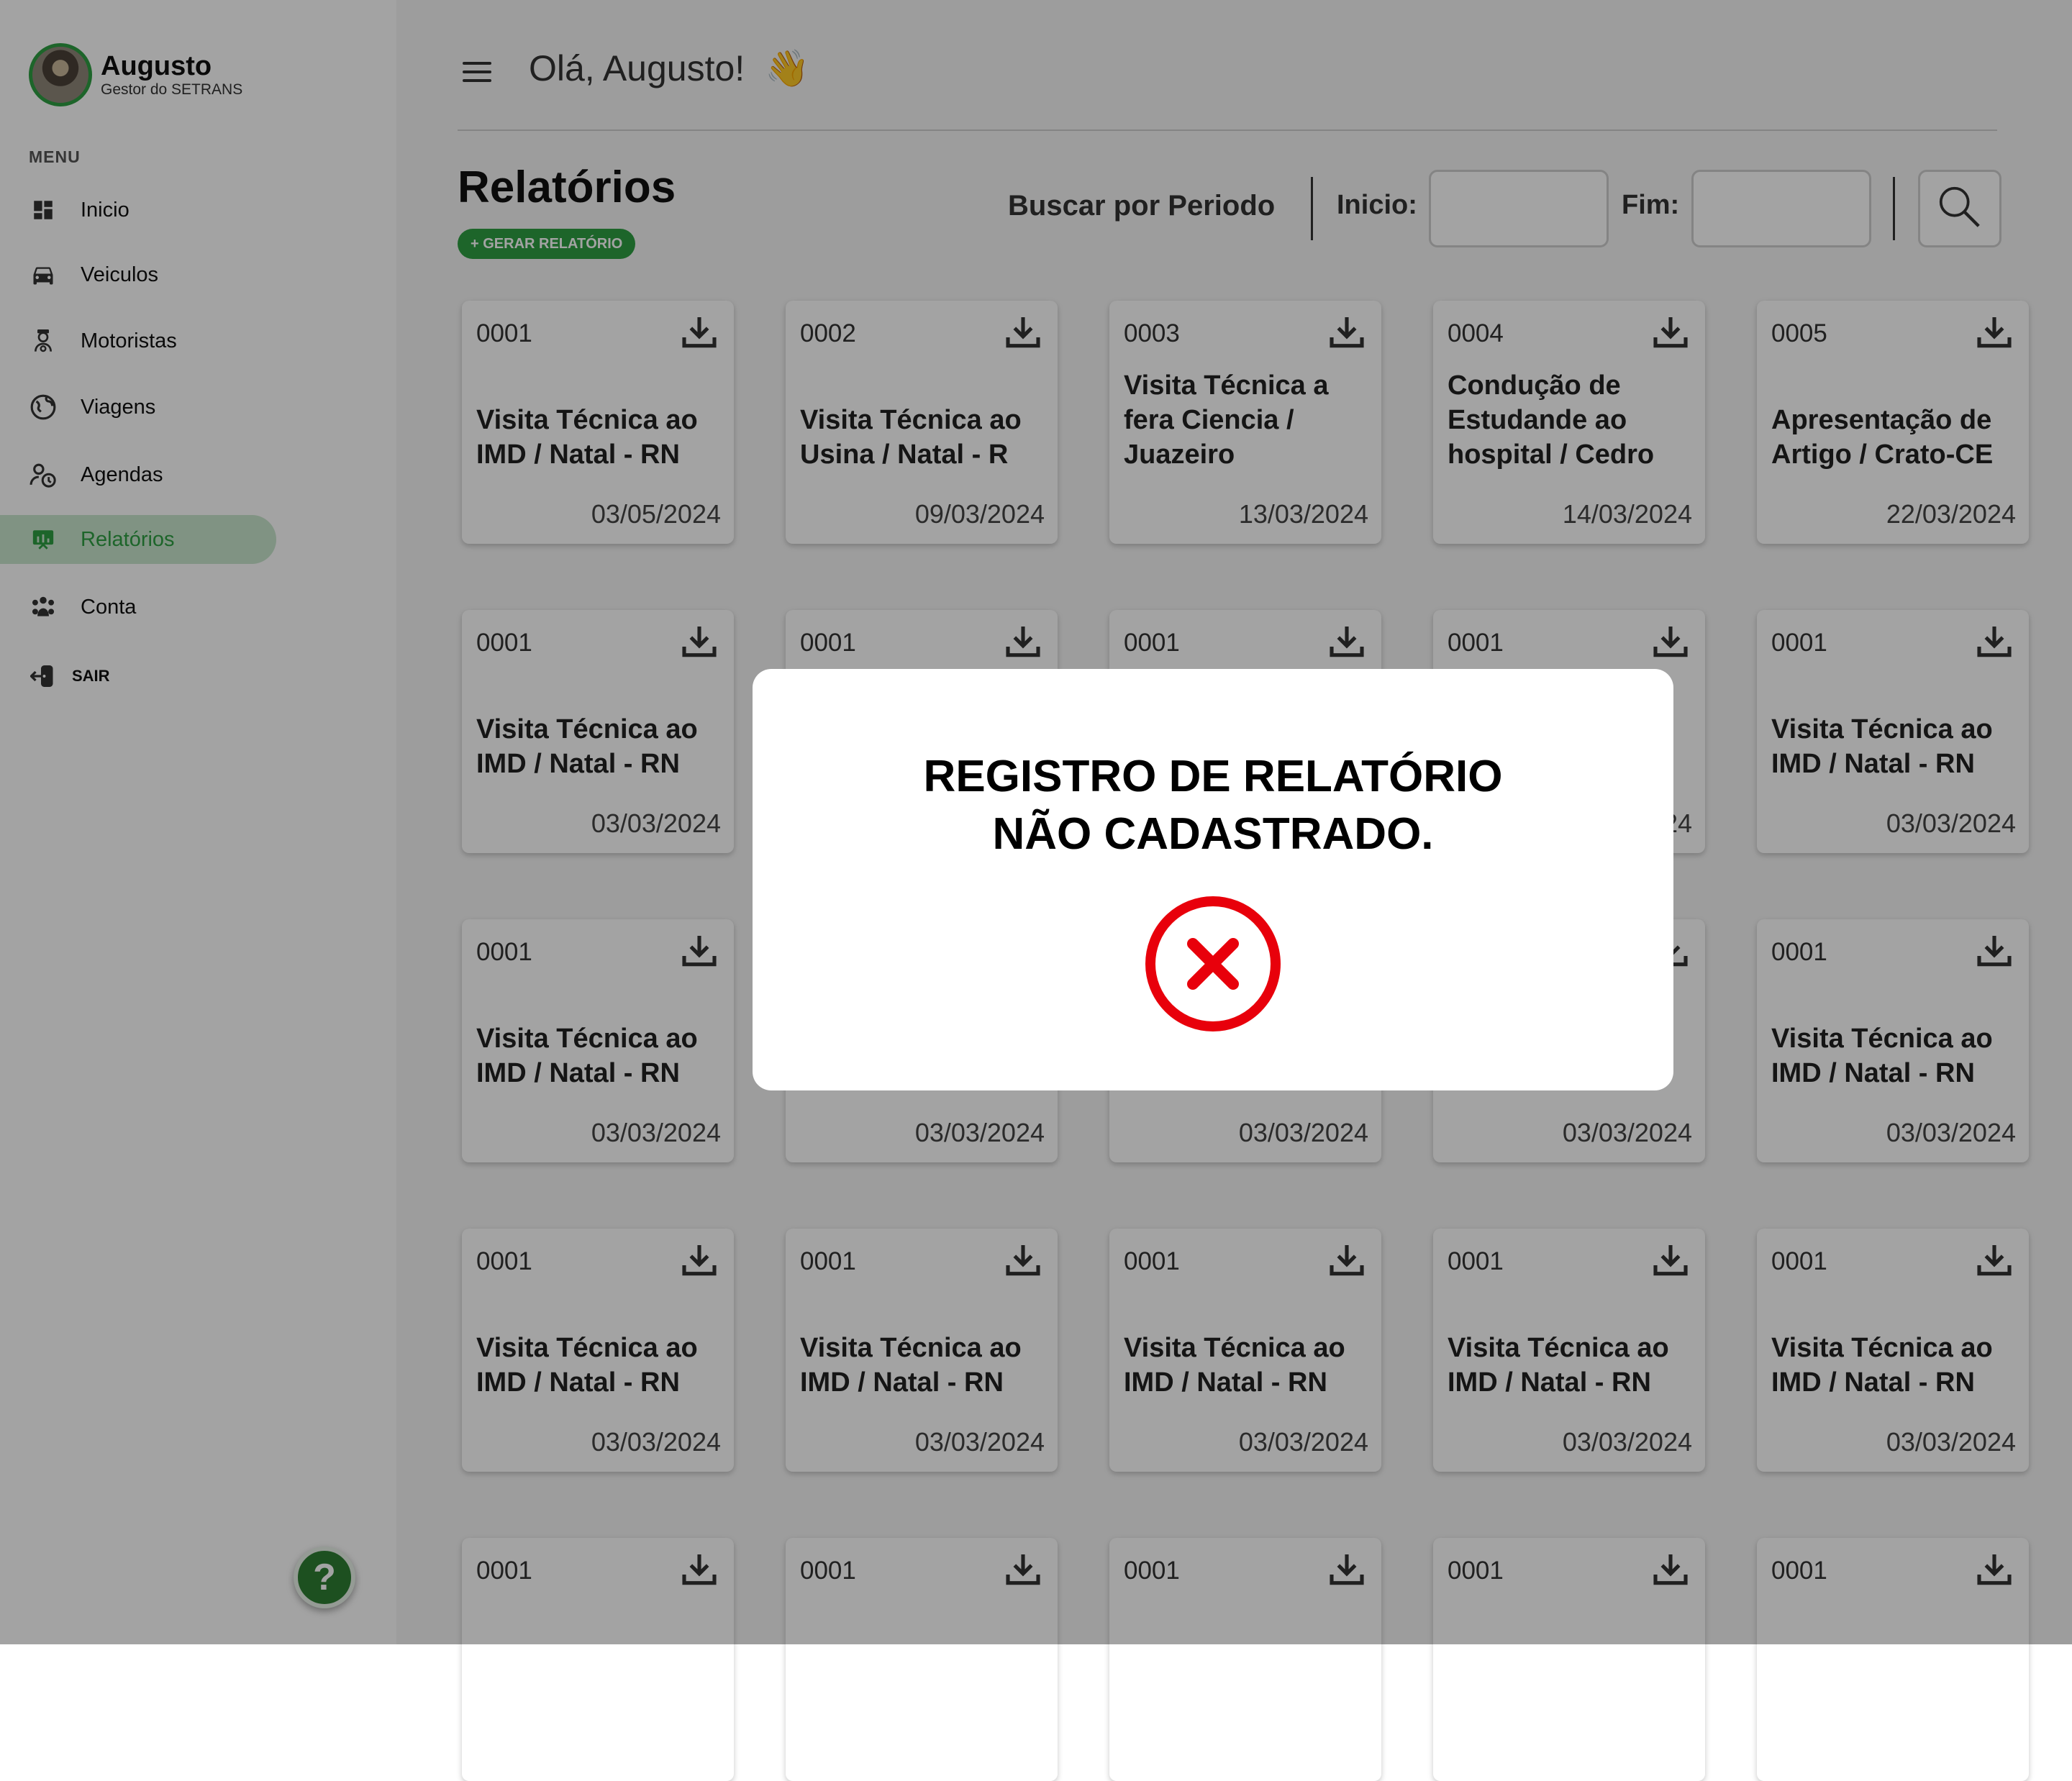  What do you see at coordinates (1213, 964) in the screenshot?
I see `error-x-icon` at bounding box center [1213, 964].